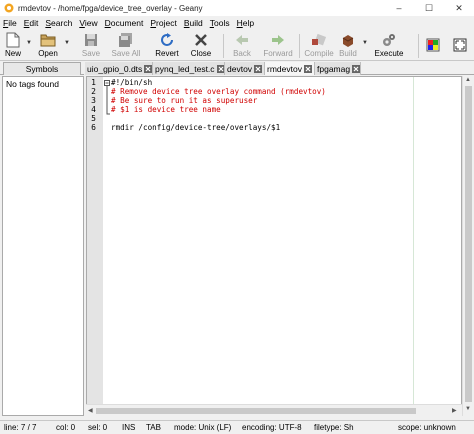 This screenshot has height=434, width=474. Describe the element at coordinates (348, 53) in the screenshot. I see `build-label: Build` at that location.